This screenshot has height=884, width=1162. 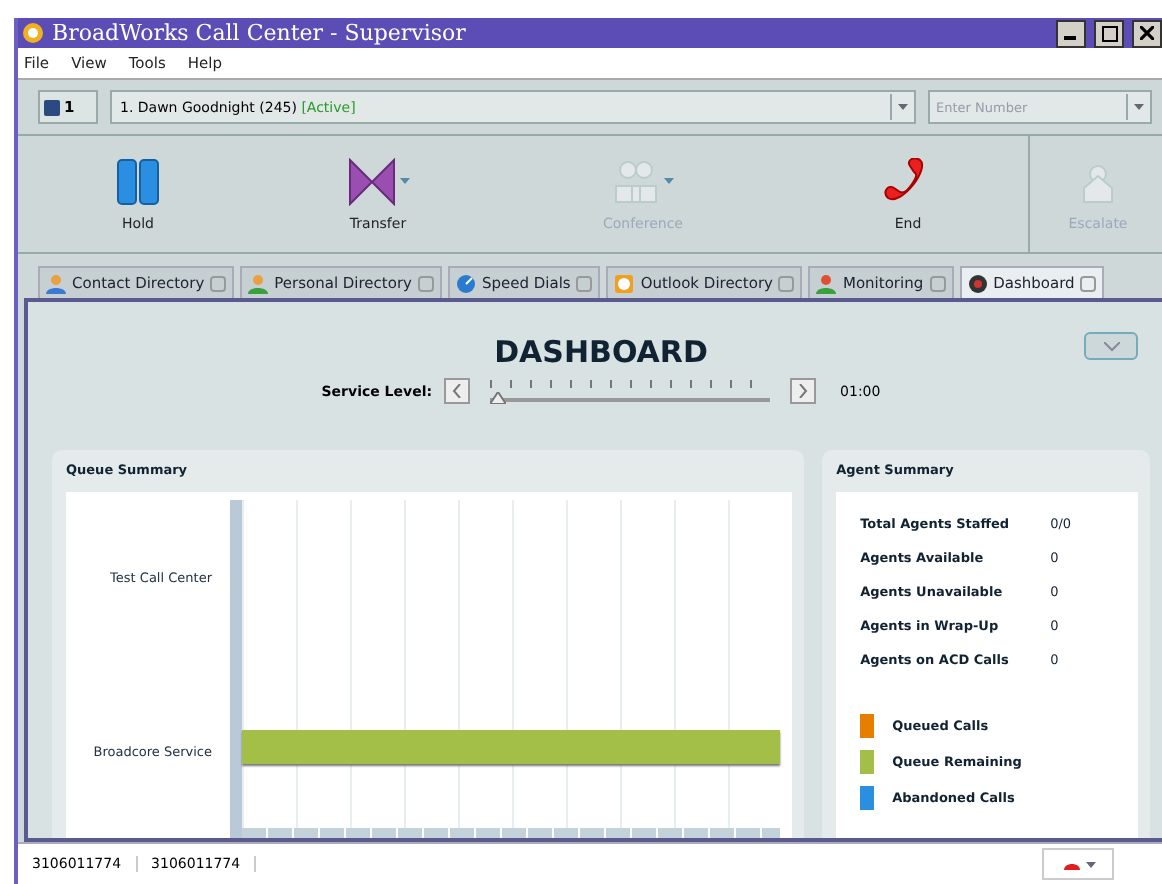 I want to click on chevron-down-icon, so click(x=1111, y=346).